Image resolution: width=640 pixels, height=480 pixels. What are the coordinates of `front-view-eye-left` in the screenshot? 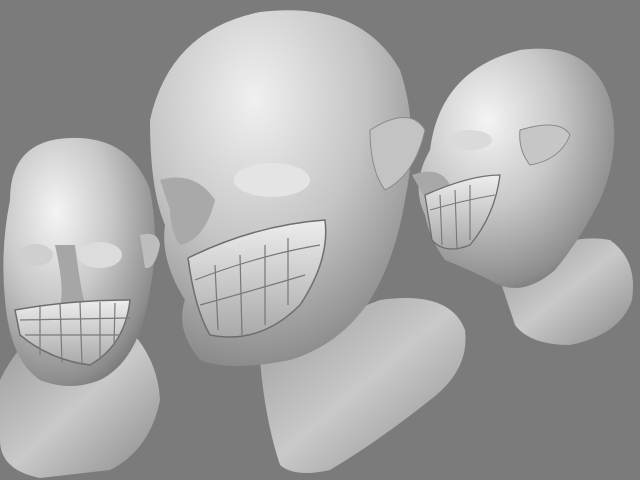 It's located at (35, 255).